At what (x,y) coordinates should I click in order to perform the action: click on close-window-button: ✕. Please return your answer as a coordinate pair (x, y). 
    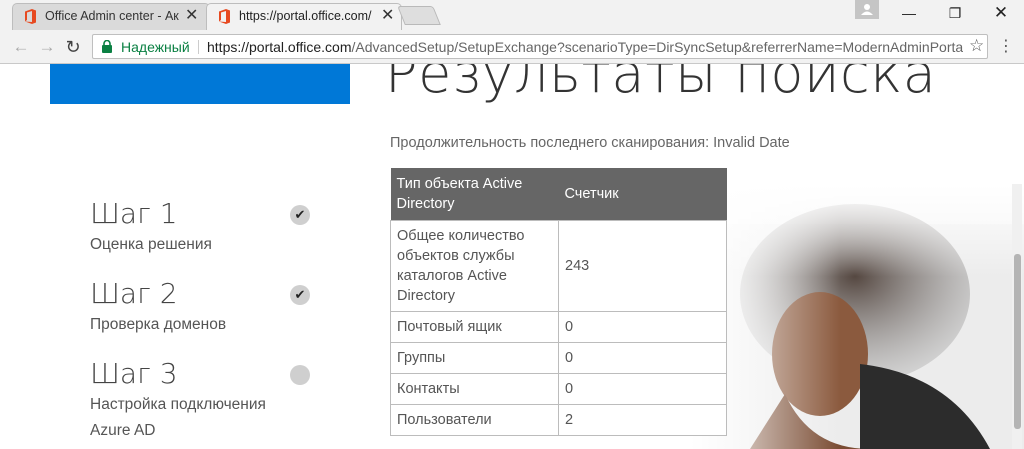
    Looking at the image, I should click on (1001, 14).